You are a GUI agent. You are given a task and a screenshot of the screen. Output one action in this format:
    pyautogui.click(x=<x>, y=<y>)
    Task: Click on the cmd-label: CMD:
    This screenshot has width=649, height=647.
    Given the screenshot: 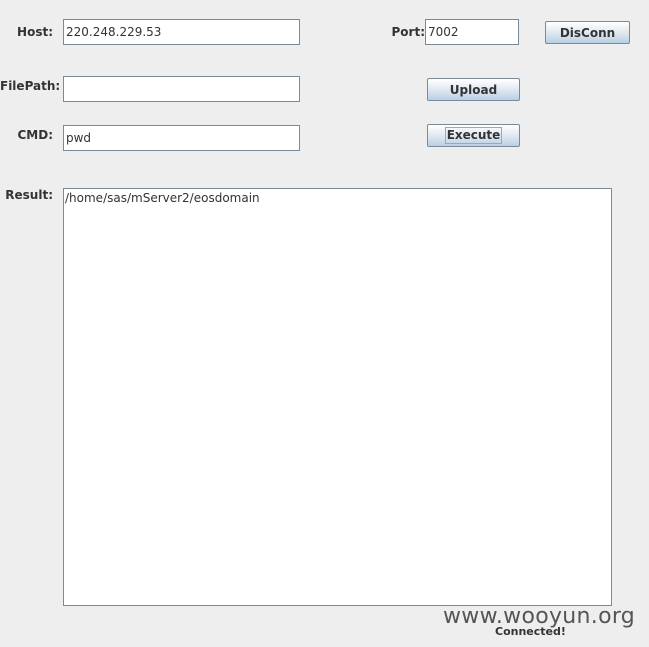 What is the action you would take?
    pyautogui.click(x=35, y=135)
    